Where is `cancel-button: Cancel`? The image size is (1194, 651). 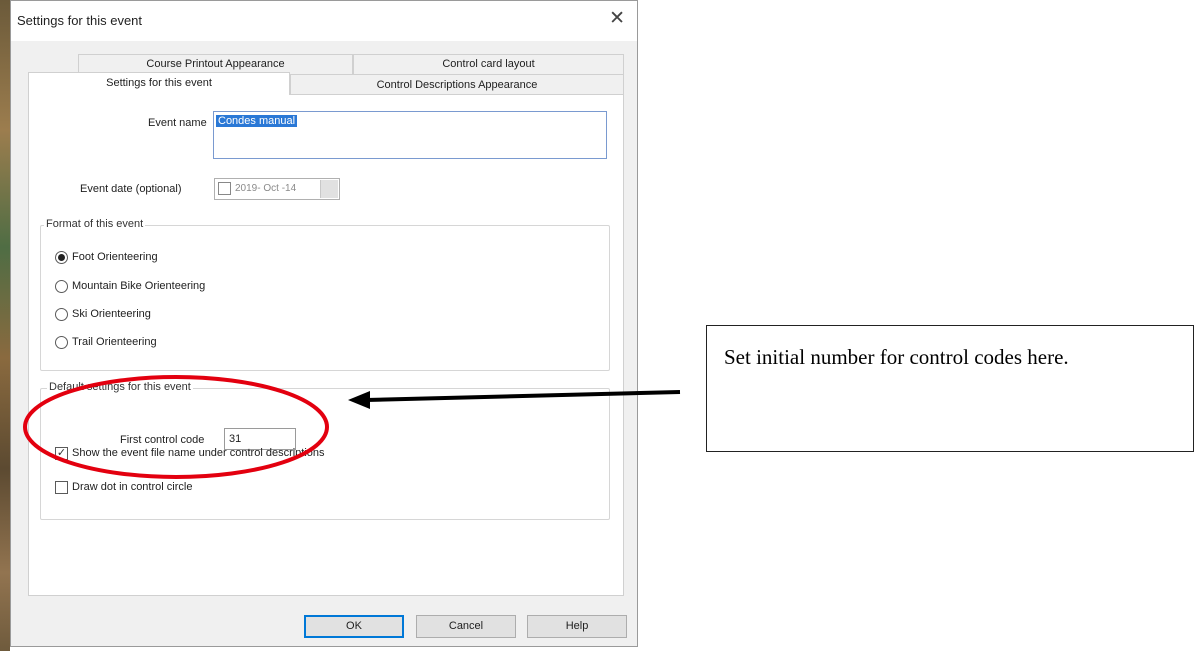 cancel-button: Cancel is located at coordinates (466, 626).